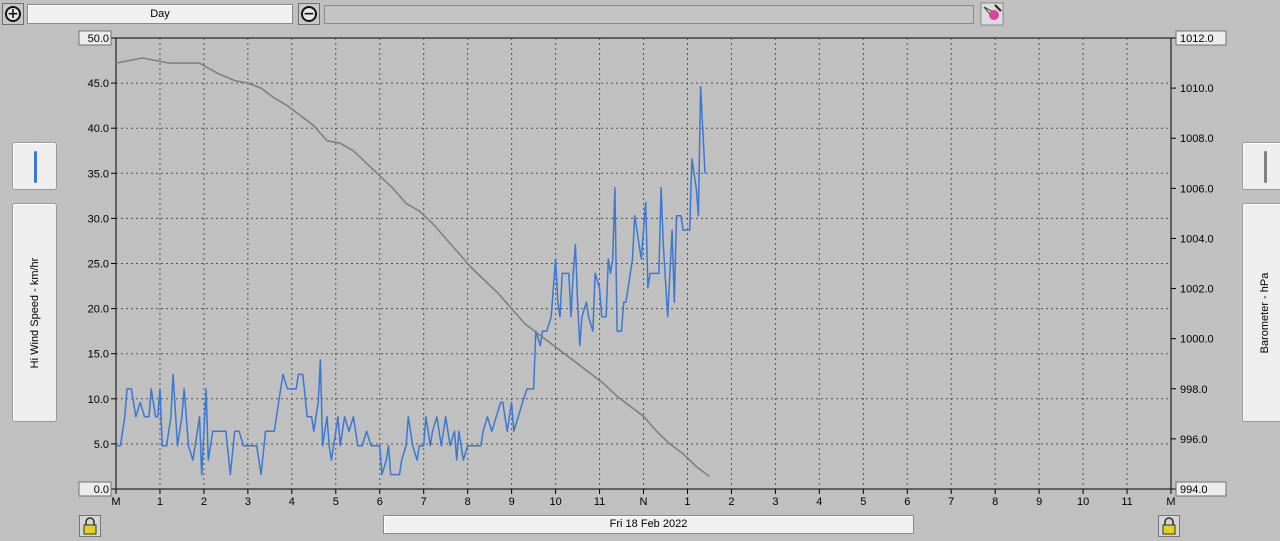  I want to click on left-lock-button, so click(90, 526).